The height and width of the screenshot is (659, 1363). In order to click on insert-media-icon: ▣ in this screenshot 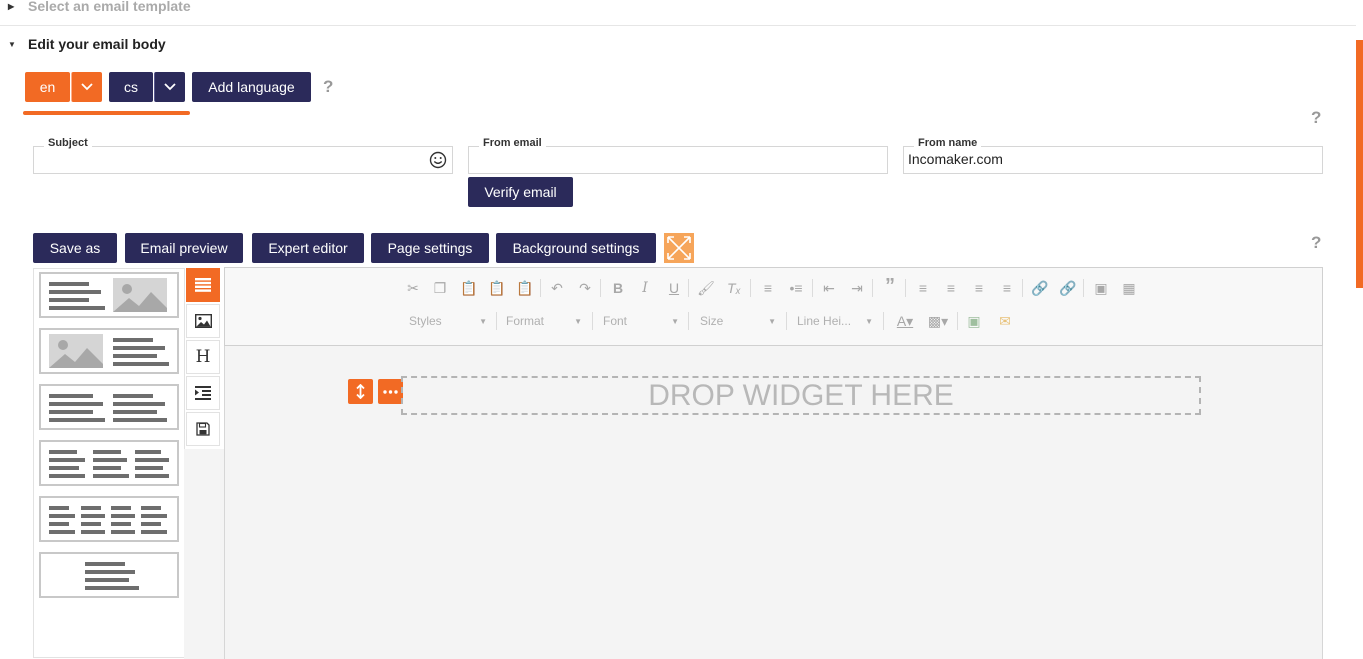, I will do `click(974, 321)`.